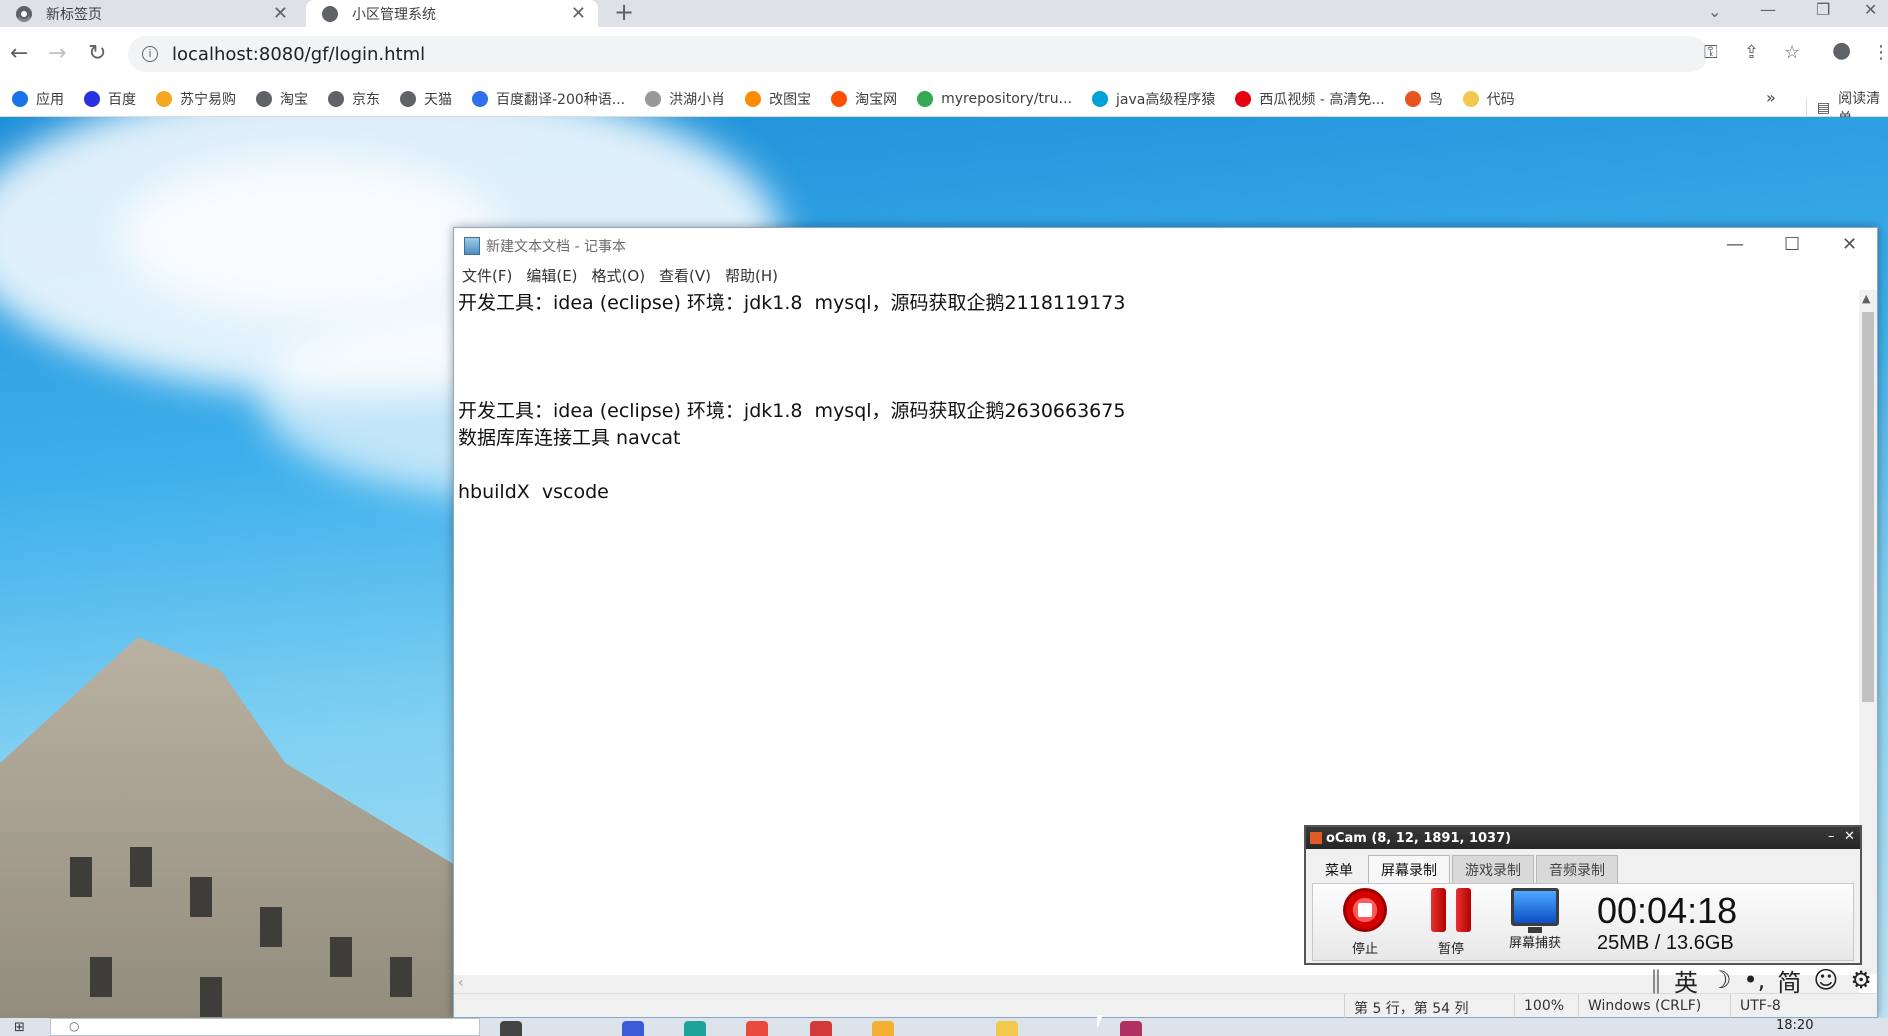 Image resolution: width=1888 pixels, height=1036 pixels. What do you see at coordinates (624, 12) in the screenshot?
I see `new-tab-button: +` at bounding box center [624, 12].